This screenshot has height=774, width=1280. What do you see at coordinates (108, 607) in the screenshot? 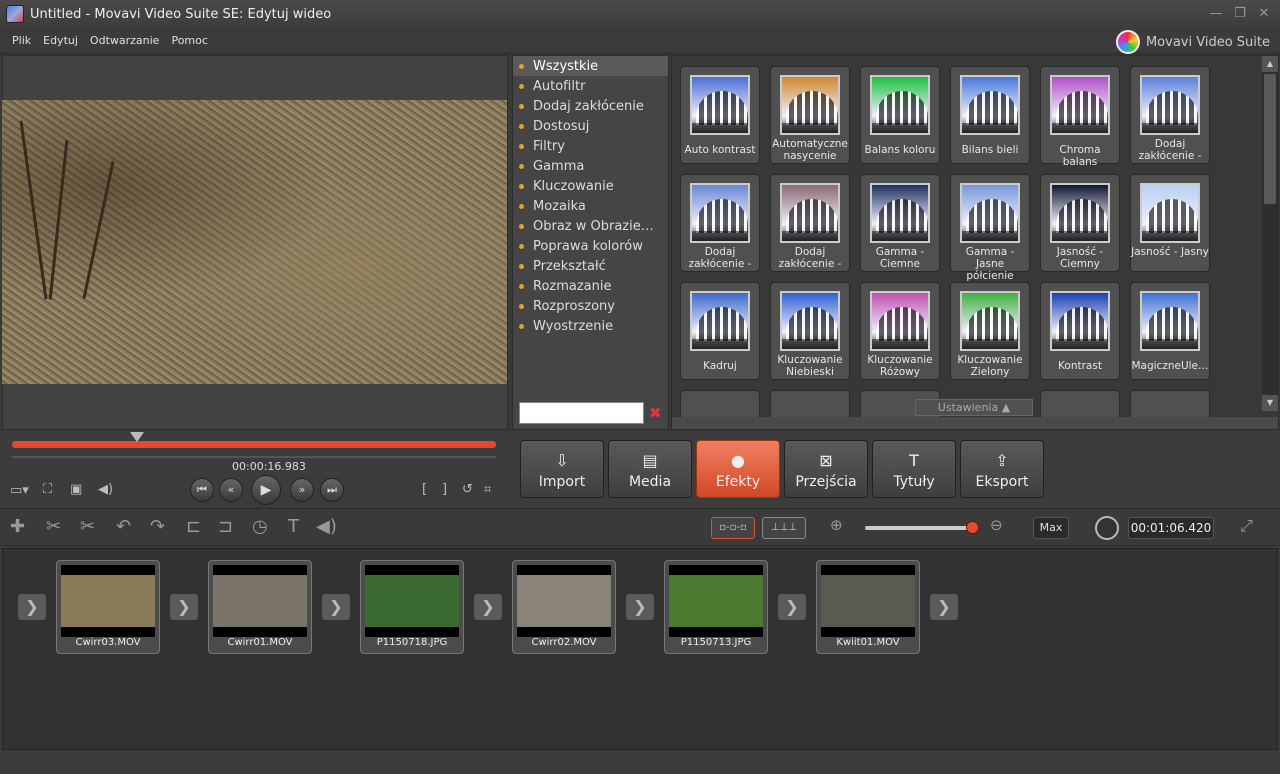
I see `storyboard-clip: Cwirr03.MOV` at bounding box center [108, 607].